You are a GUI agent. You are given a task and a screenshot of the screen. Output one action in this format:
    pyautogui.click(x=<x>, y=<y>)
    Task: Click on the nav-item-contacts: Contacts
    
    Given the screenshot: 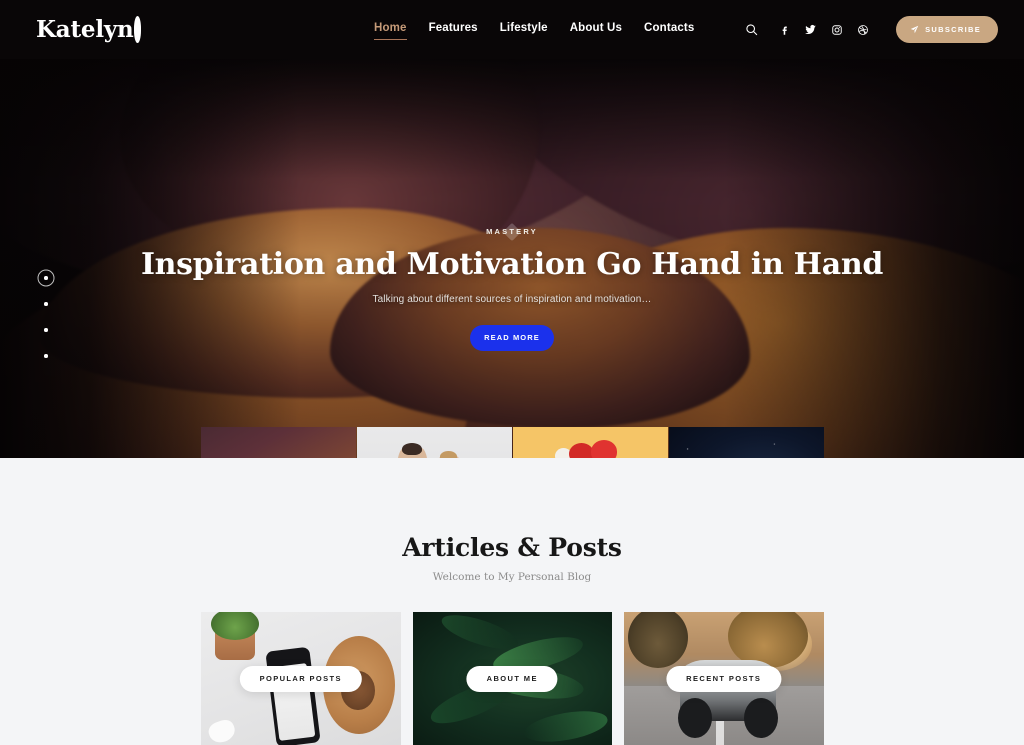 What is the action you would take?
    pyautogui.click(x=669, y=29)
    